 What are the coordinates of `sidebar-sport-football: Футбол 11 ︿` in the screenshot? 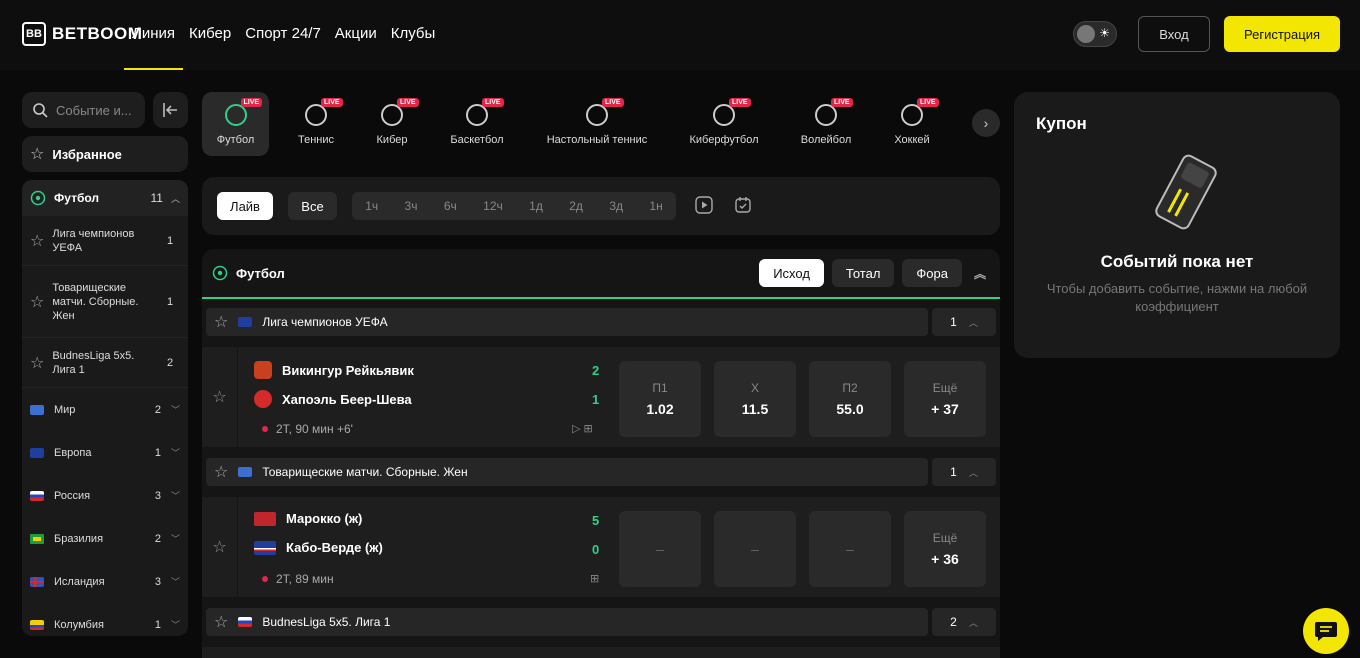 It's located at (105, 198).